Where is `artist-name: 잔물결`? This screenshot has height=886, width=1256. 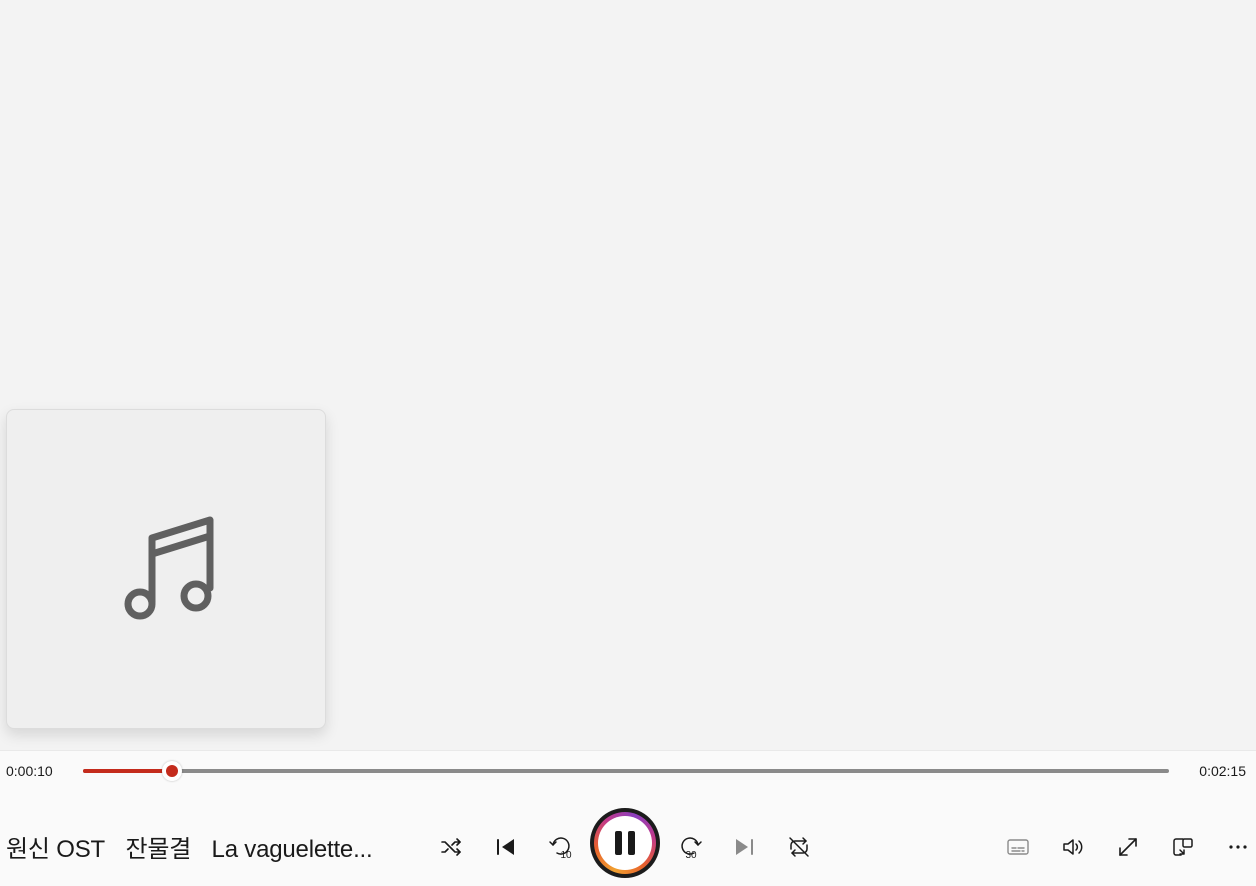
artist-name: 잔물결 is located at coordinates (158, 849).